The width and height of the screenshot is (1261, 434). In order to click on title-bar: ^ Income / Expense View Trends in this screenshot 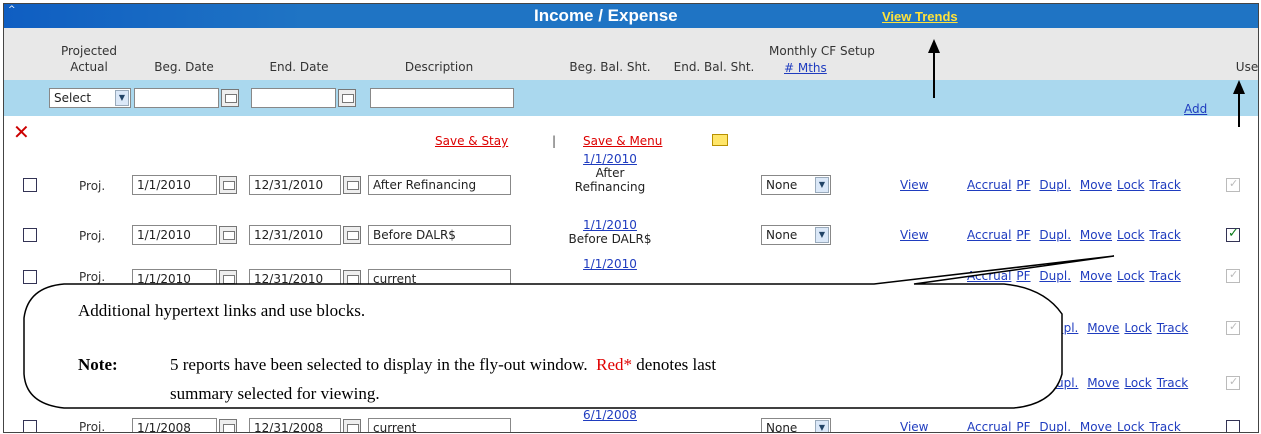, I will do `click(631, 16)`.